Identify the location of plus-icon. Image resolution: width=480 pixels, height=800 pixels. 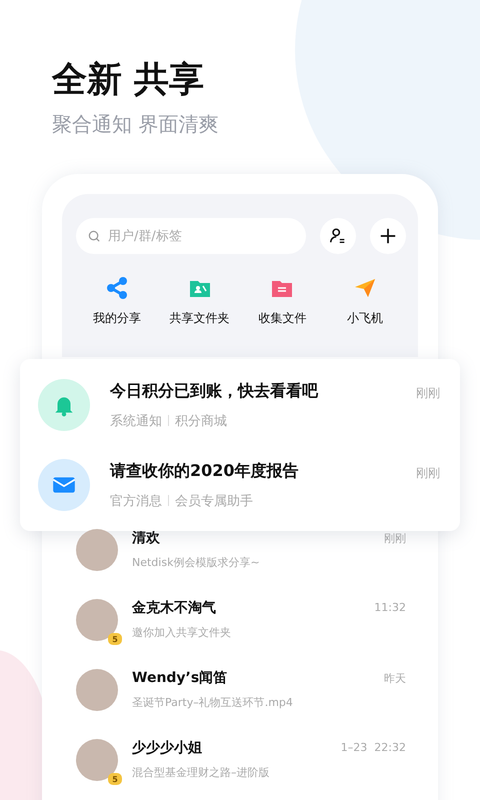
(388, 236).